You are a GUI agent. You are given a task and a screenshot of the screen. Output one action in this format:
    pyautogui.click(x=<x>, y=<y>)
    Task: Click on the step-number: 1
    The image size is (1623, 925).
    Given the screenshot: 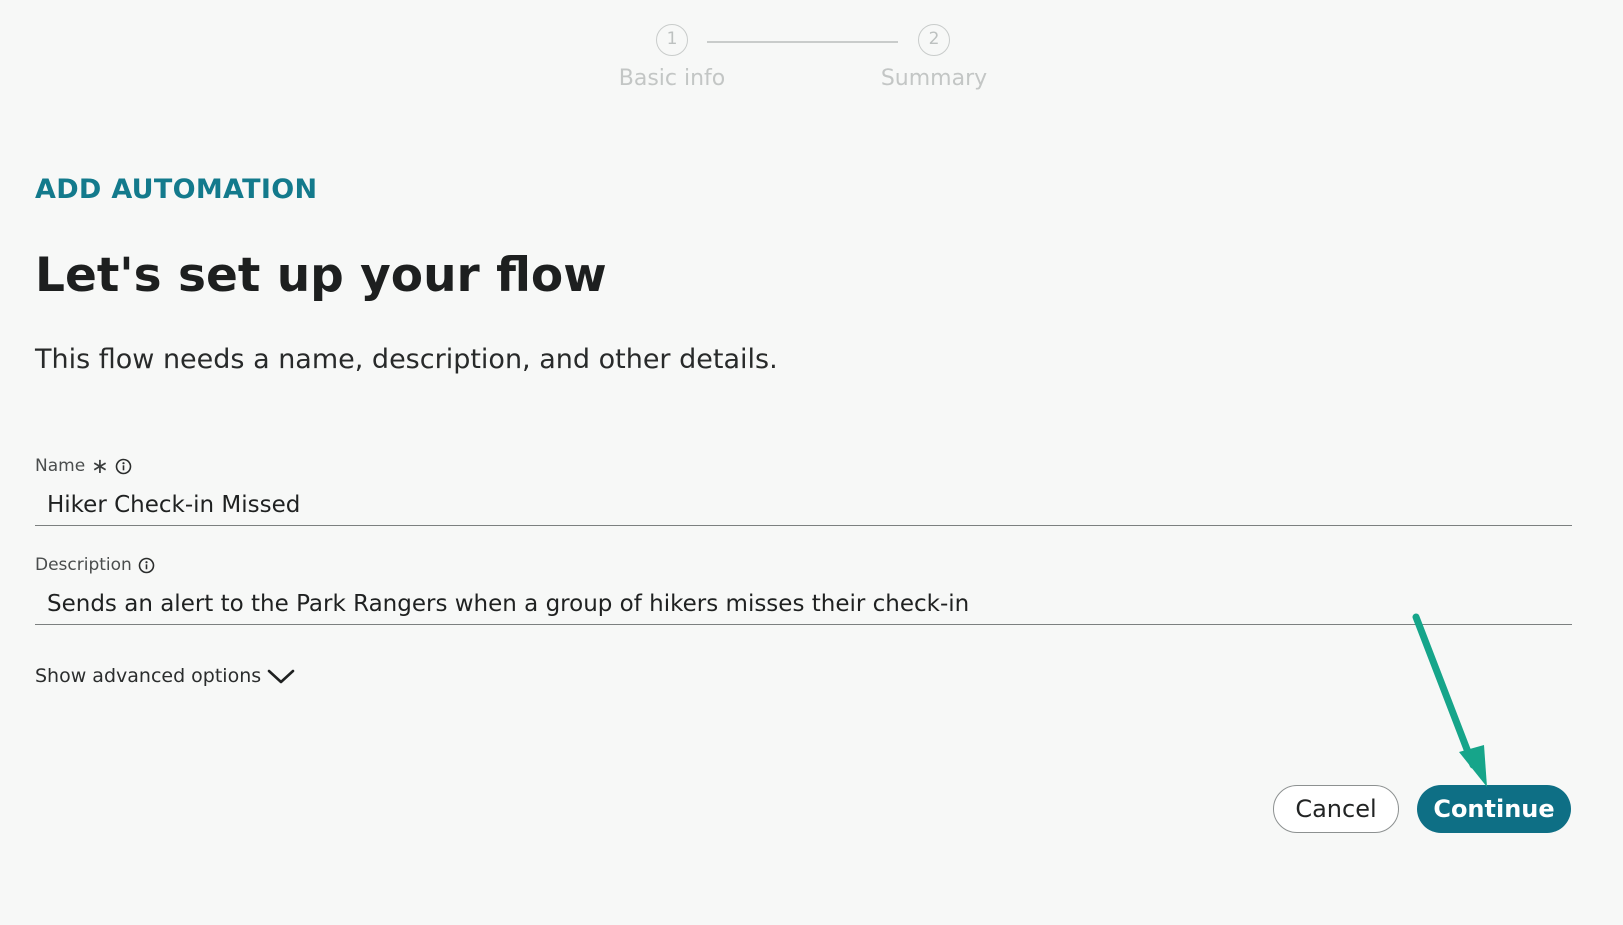 What is the action you would take?
    pyautogui.click(x=672, y=40)
    